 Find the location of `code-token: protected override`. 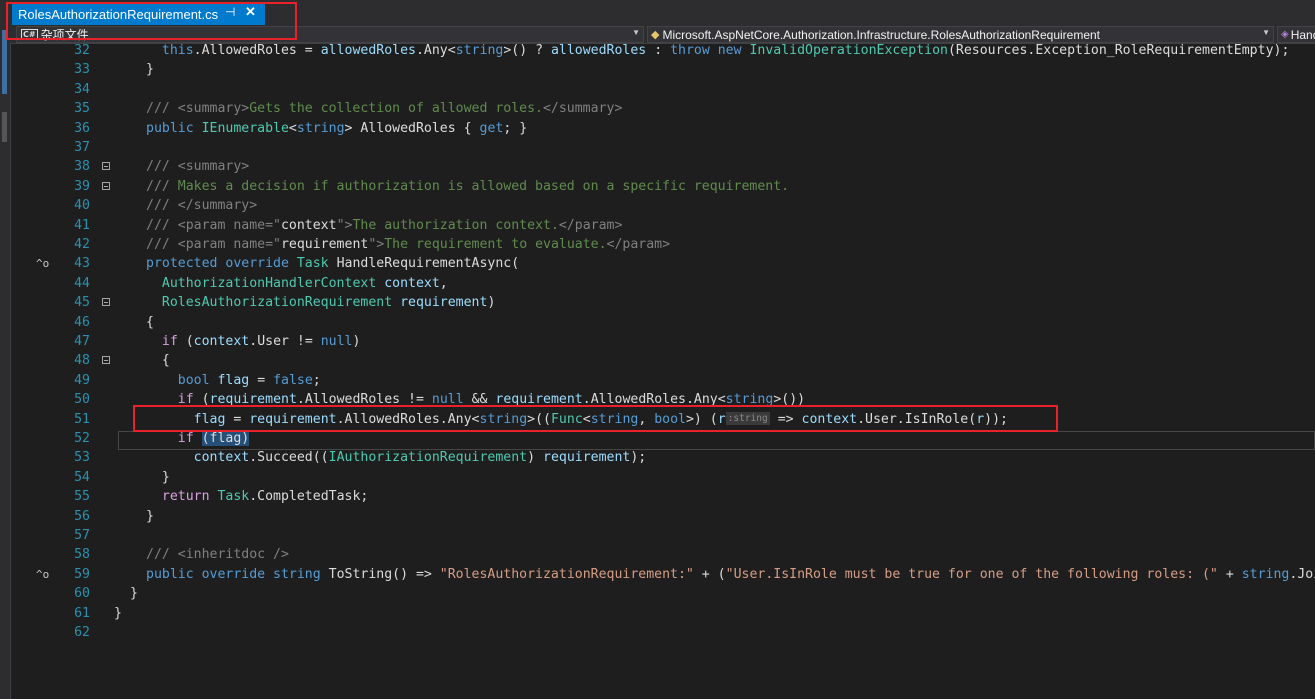

code-token: protected override is located at coordinates (221, 264).